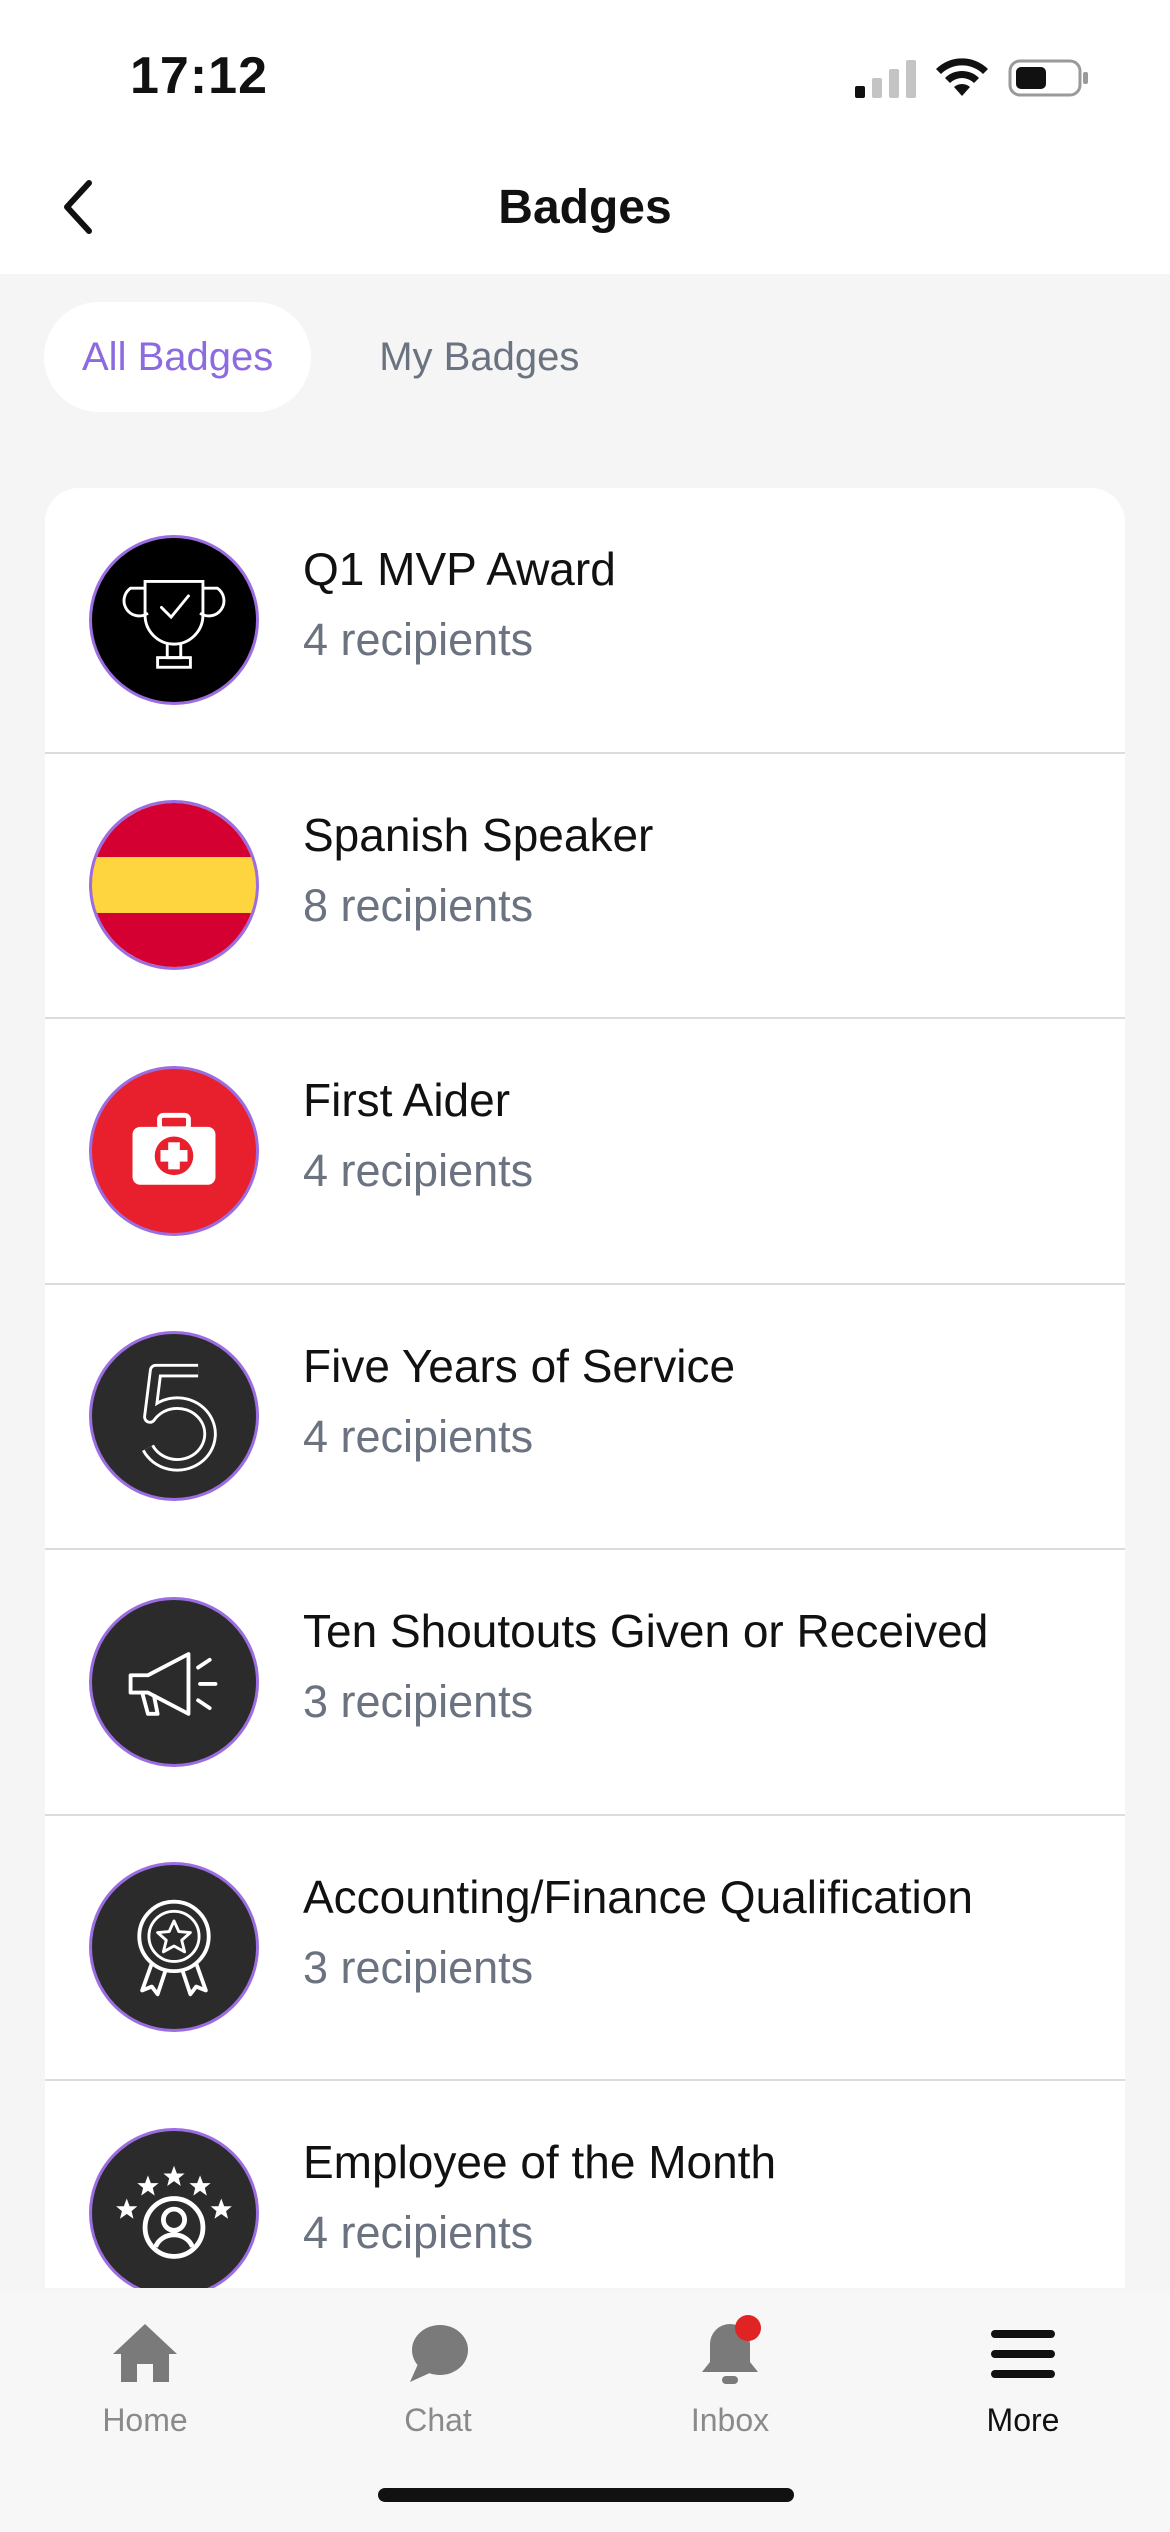 The height and width of the screenshot is (2532, 1170). What do you see at coordinates (174, 1416) in the screenshot?
I see `number-five-icon` at bounding box center [174, 1416].